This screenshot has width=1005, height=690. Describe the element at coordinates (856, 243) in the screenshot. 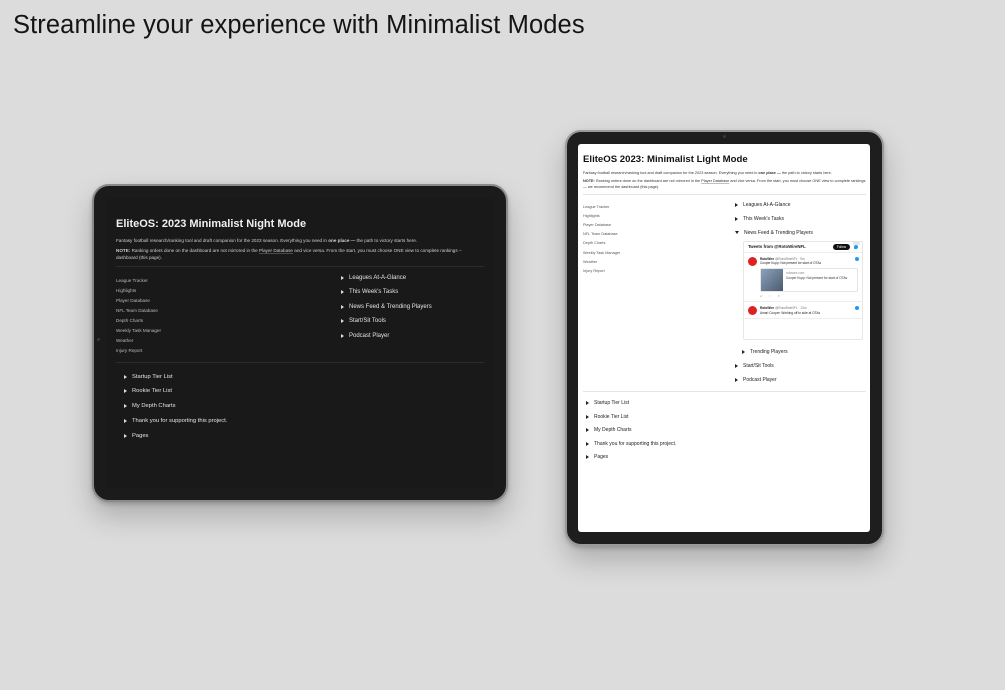

I see `embed-badge: ···` at that location.